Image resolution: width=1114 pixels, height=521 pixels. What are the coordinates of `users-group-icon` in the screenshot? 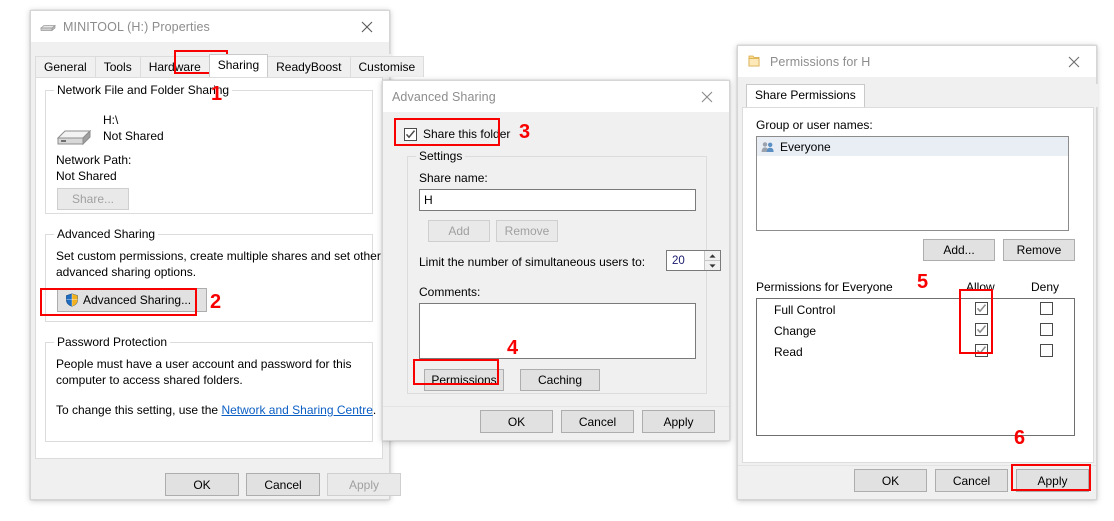 It's located at (768, 147).